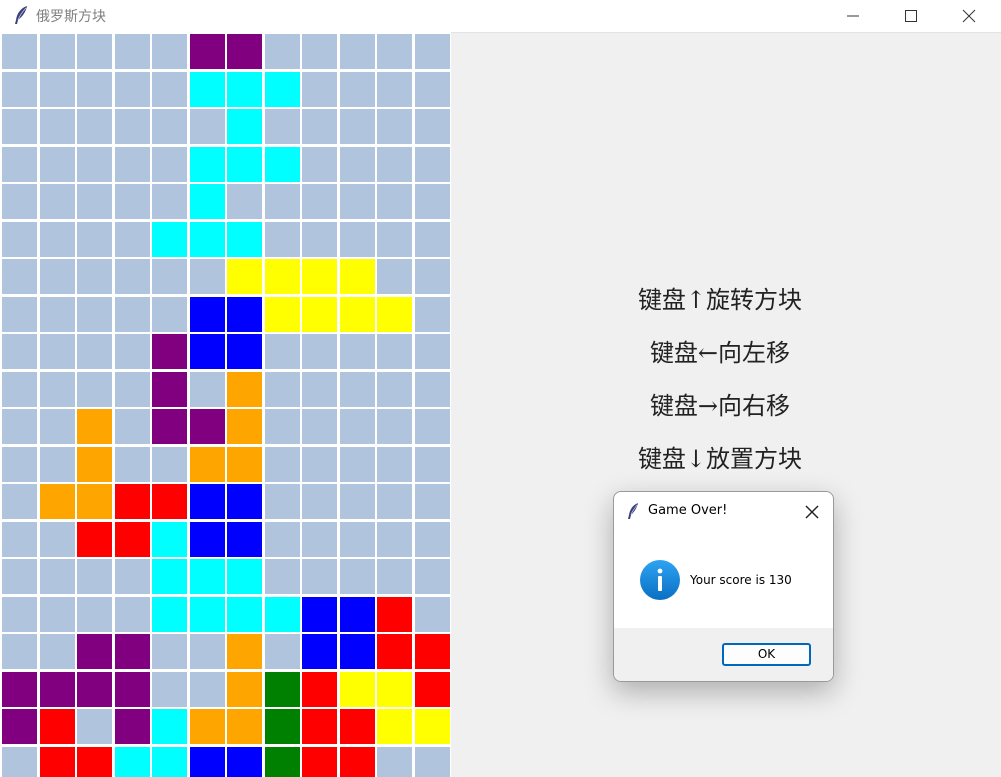 The width and height of the screenshot is (1001, 777). I want to click on instruction-rotate: 键盘↑旋转方块, so click(720, 300).